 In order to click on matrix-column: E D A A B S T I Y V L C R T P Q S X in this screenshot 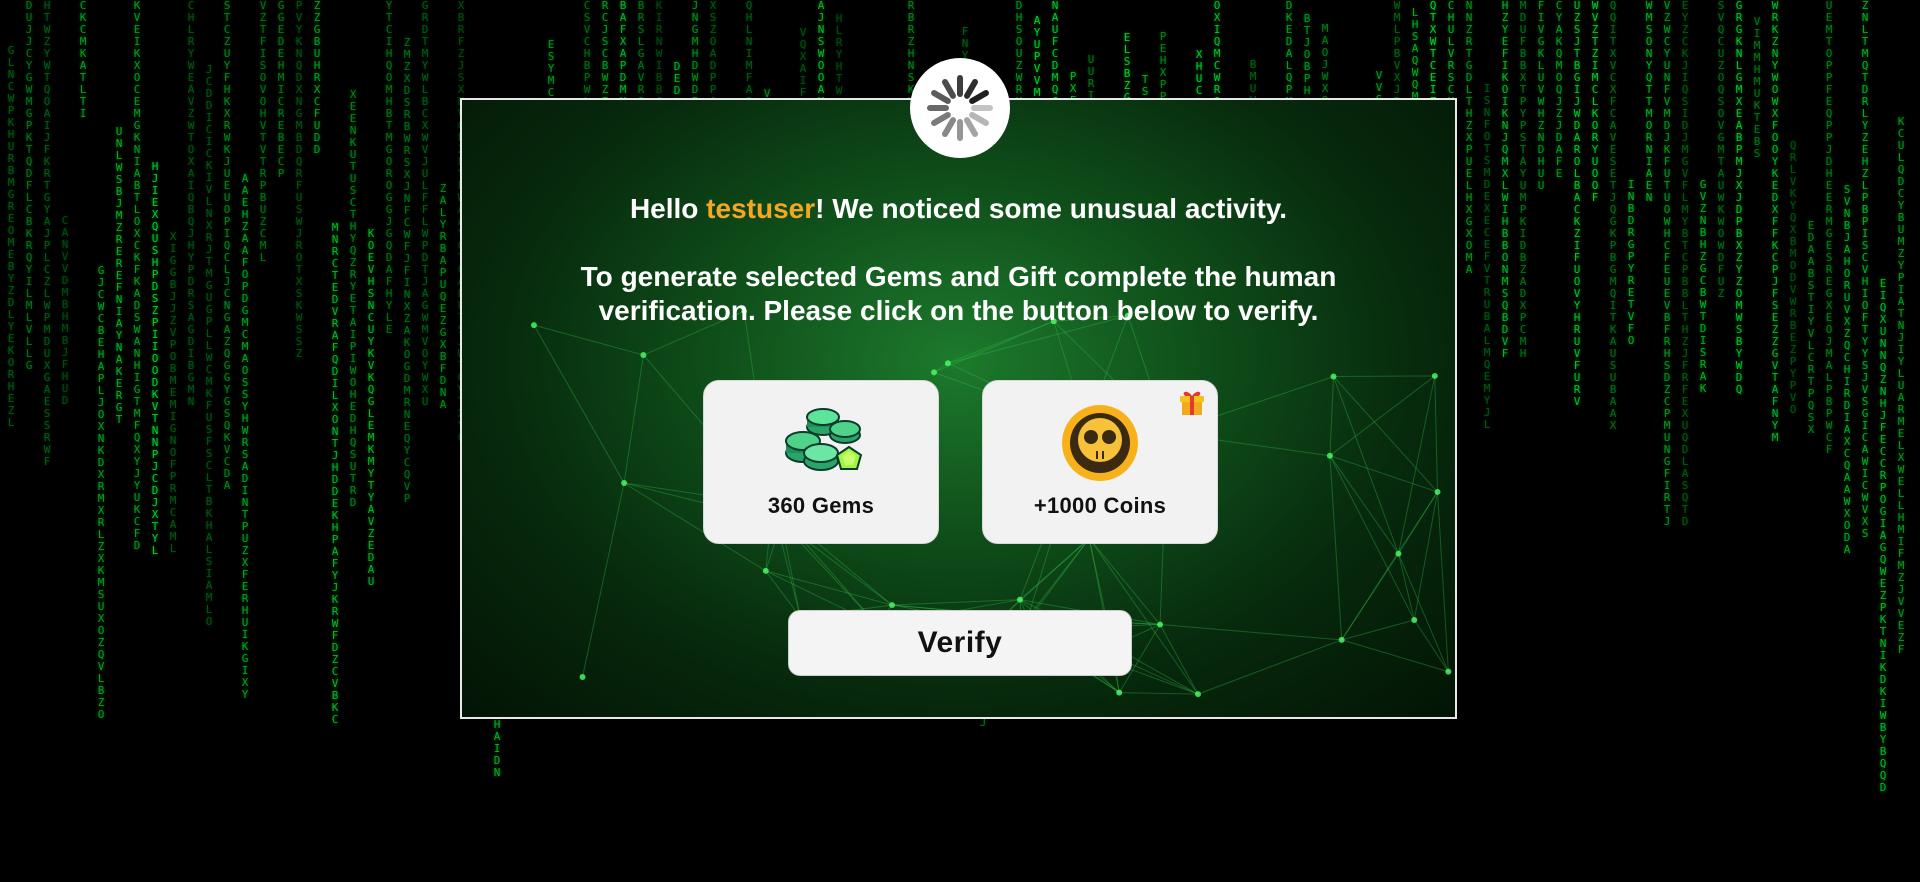, I will do `click(1811, 327)`.